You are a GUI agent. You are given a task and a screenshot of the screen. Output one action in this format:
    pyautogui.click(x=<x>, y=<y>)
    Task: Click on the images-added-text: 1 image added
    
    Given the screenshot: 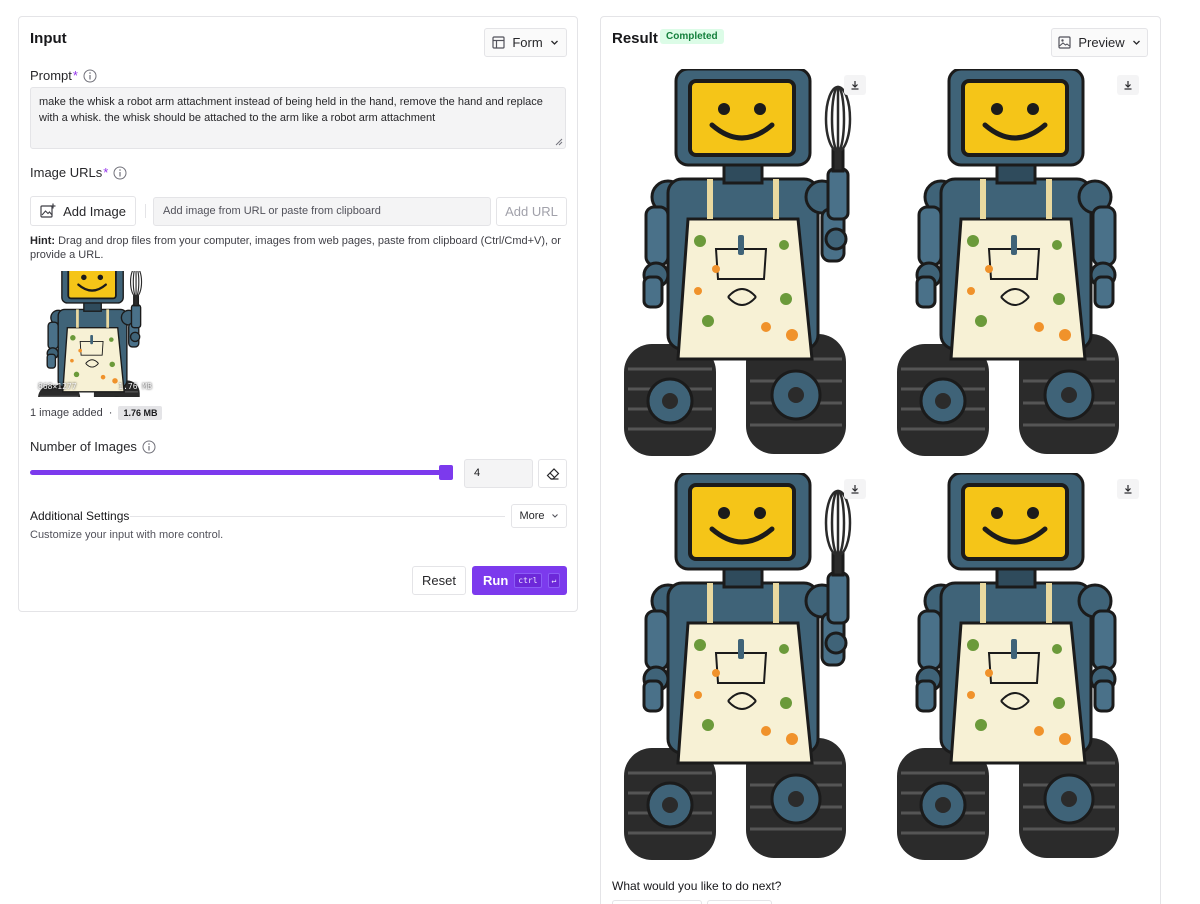 What is the action you would take?
    pyautogui.click(x=66, y=413)
    